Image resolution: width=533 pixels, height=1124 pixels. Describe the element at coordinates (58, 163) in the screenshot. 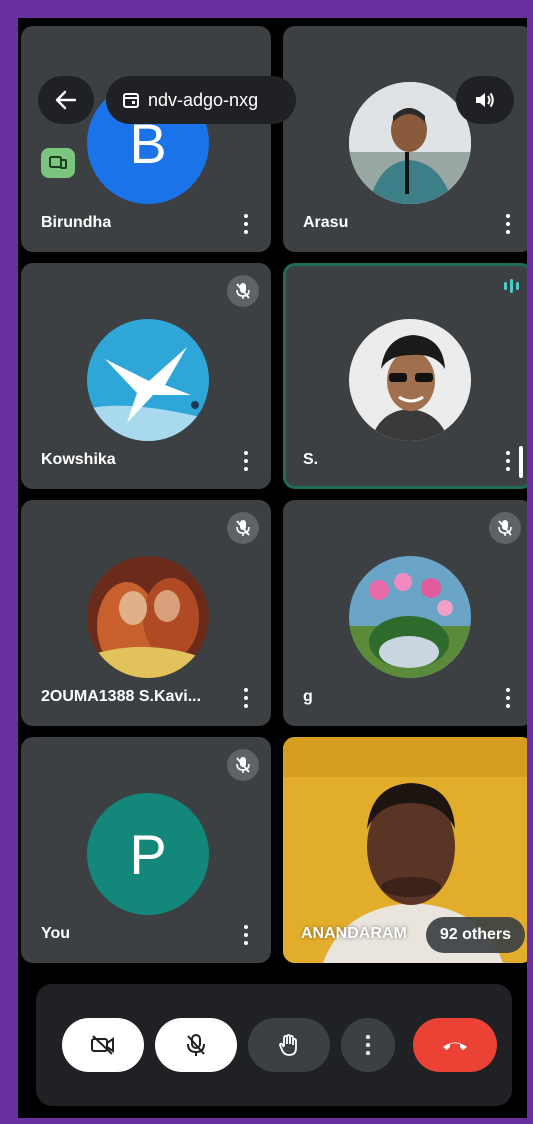

I see `cast-icon` at that location.